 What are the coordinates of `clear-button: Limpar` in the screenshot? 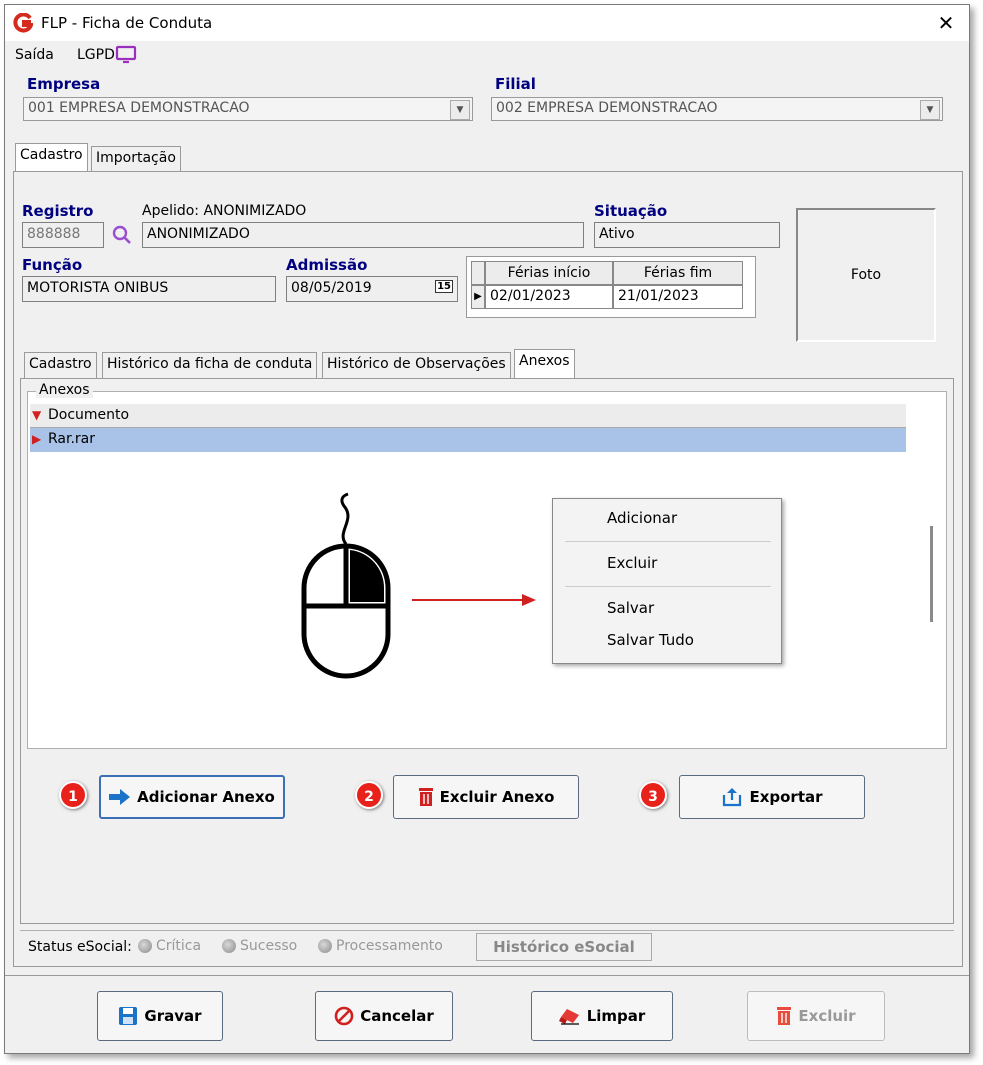 It's located at (602, 1016).